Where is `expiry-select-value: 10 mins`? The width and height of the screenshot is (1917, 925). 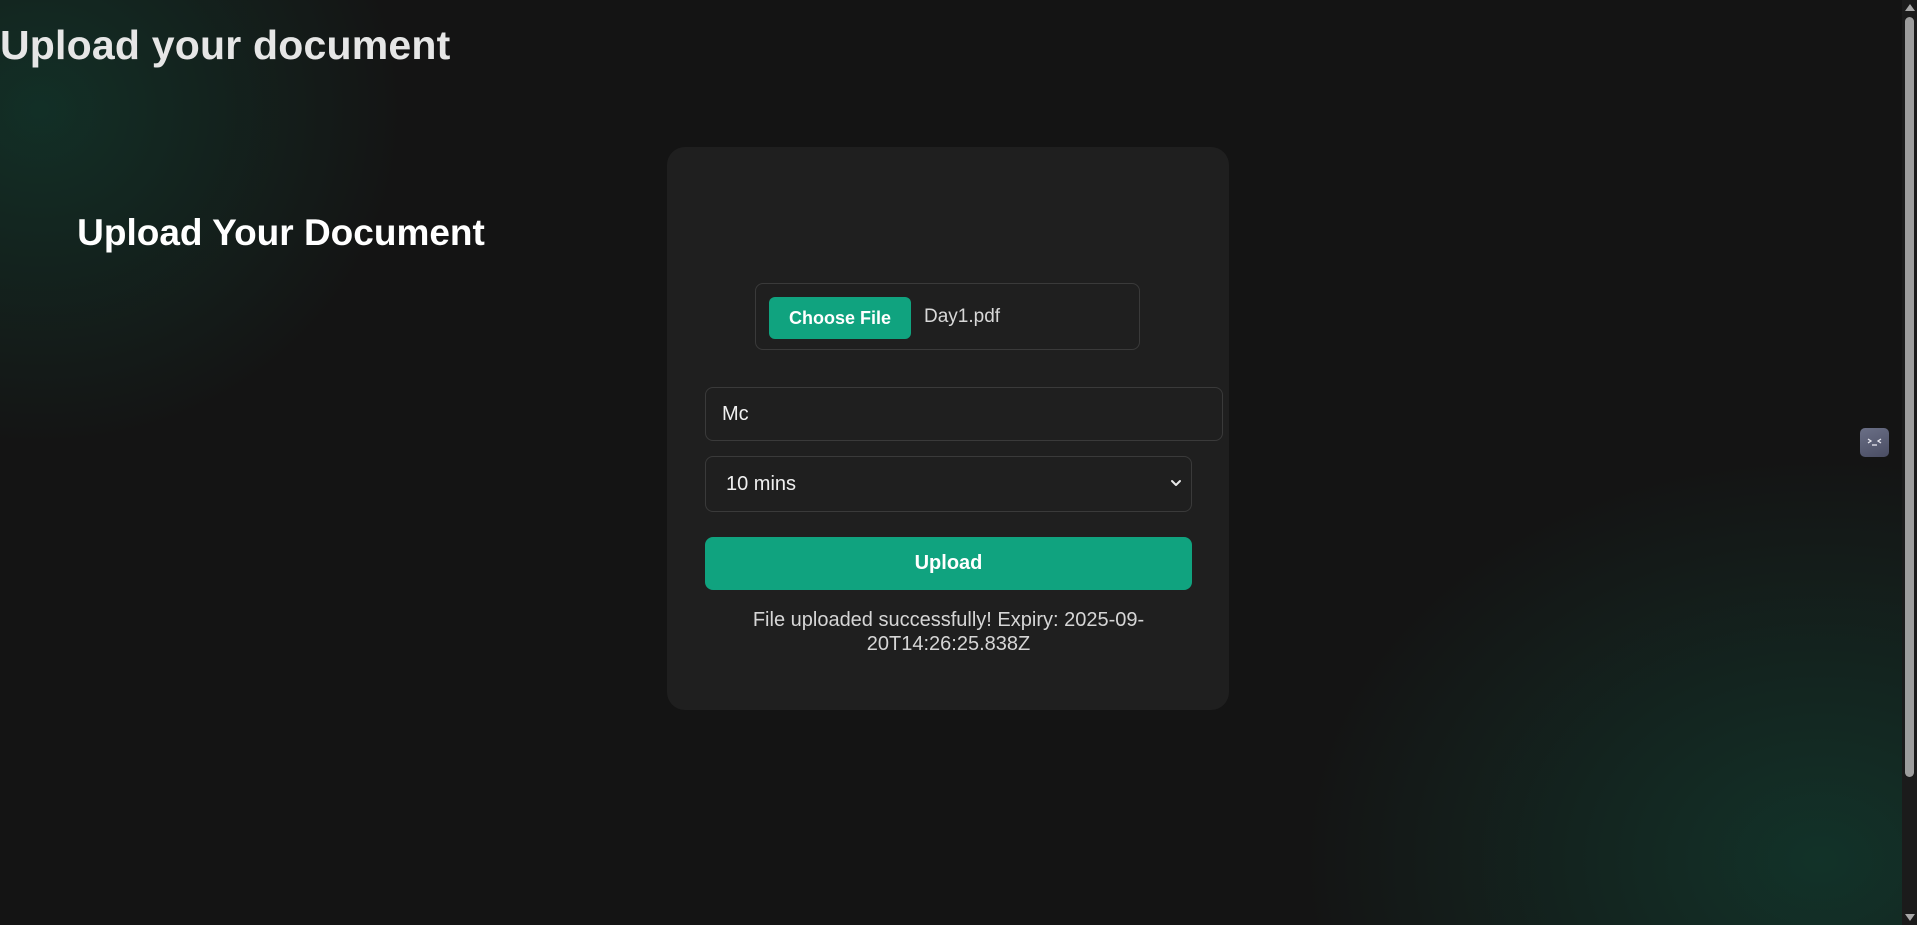 expiry-select-value: 10 mins is located at coordinates (761, 484).